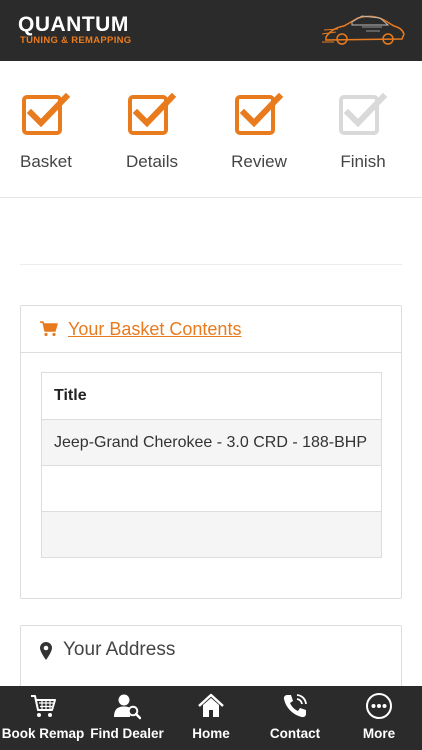  I want to click on more-icon, so click(379, 706).